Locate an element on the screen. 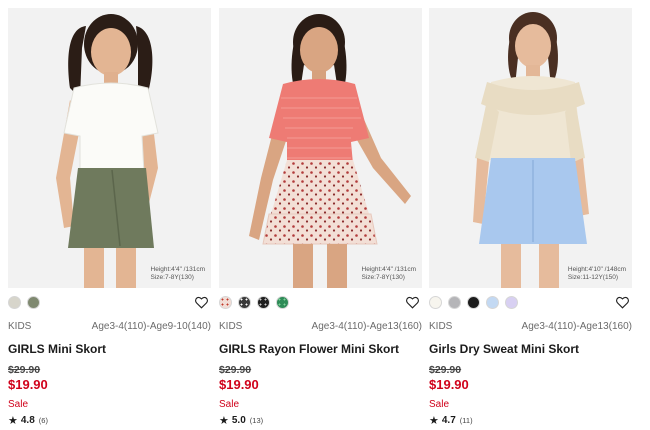 The height and width of the screenshot is (430, 650). review-count: (6) is located at coordinates (43, 420).